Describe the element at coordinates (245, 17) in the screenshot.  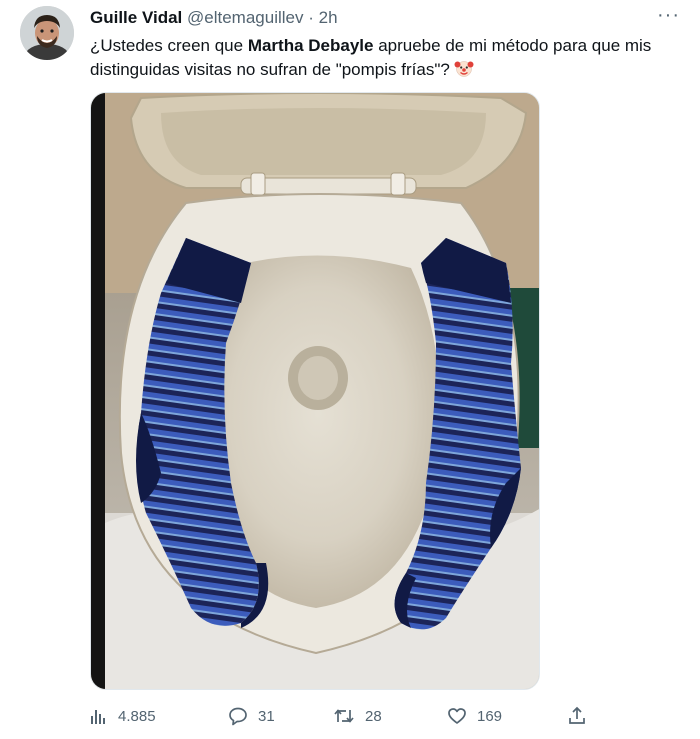
I see `author-handle: @eltemaguillev` at that location.